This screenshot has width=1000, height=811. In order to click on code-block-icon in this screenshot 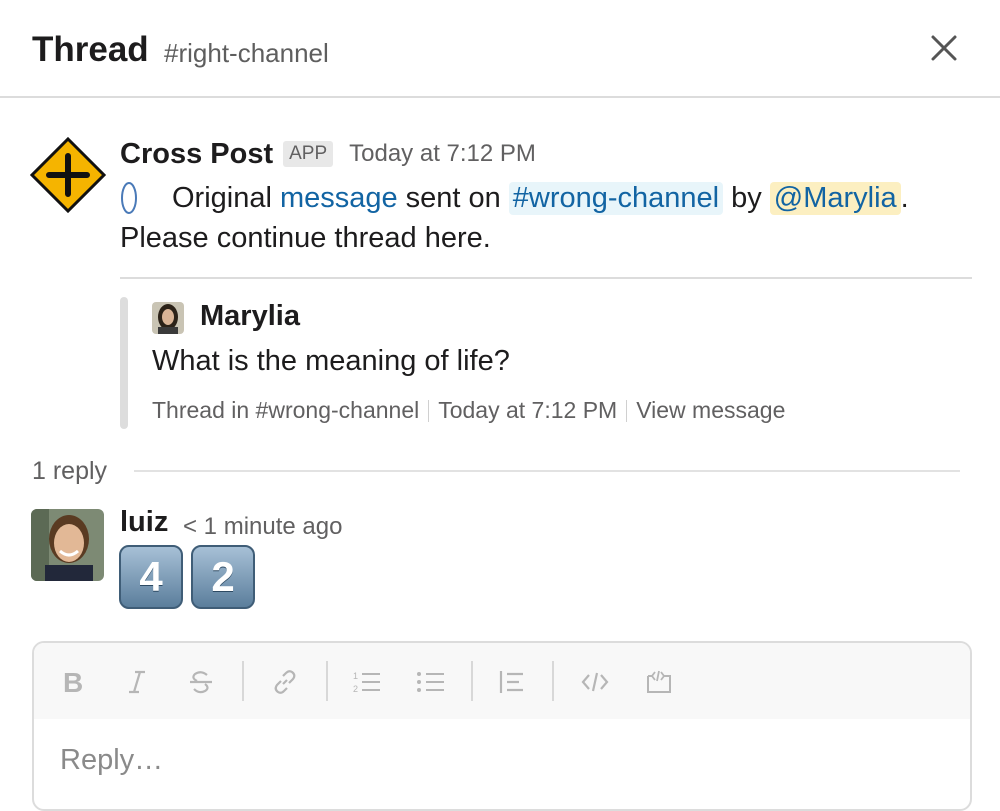, I will do `click(659, 682)`.